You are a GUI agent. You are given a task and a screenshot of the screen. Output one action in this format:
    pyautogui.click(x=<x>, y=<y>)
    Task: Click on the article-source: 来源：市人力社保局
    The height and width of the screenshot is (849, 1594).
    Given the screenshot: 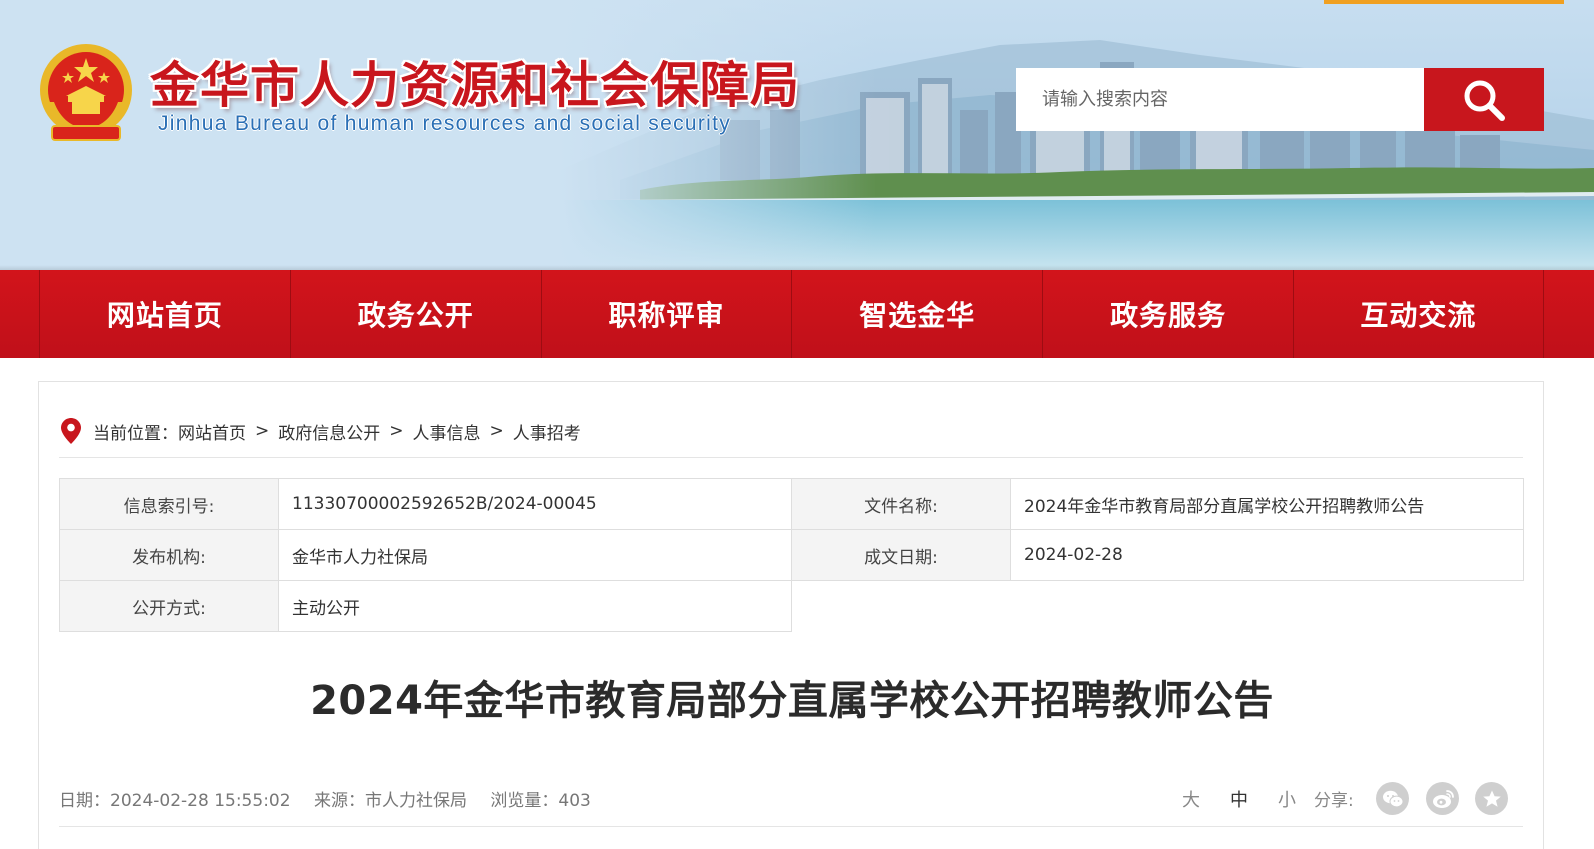 What is the action you would take?
    pyautogui.click(x=390, y=801)
    